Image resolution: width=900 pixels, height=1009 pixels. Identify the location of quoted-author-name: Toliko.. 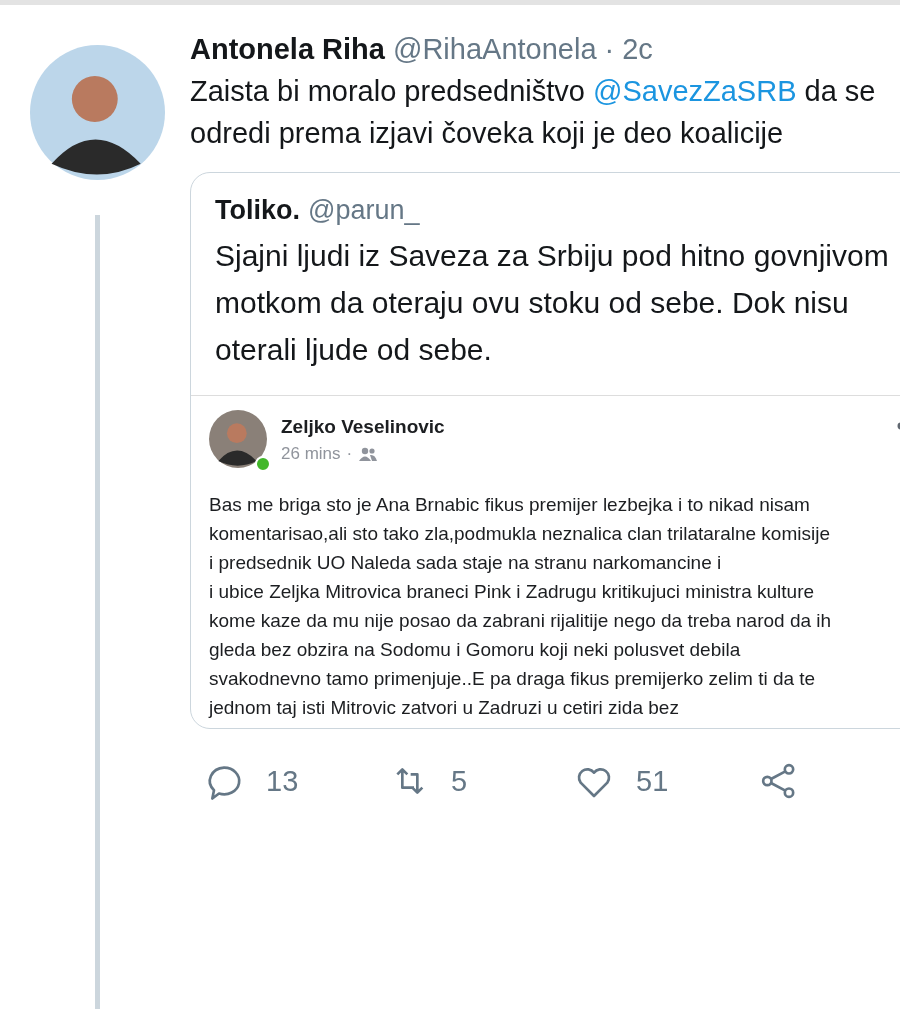
(257, 210).